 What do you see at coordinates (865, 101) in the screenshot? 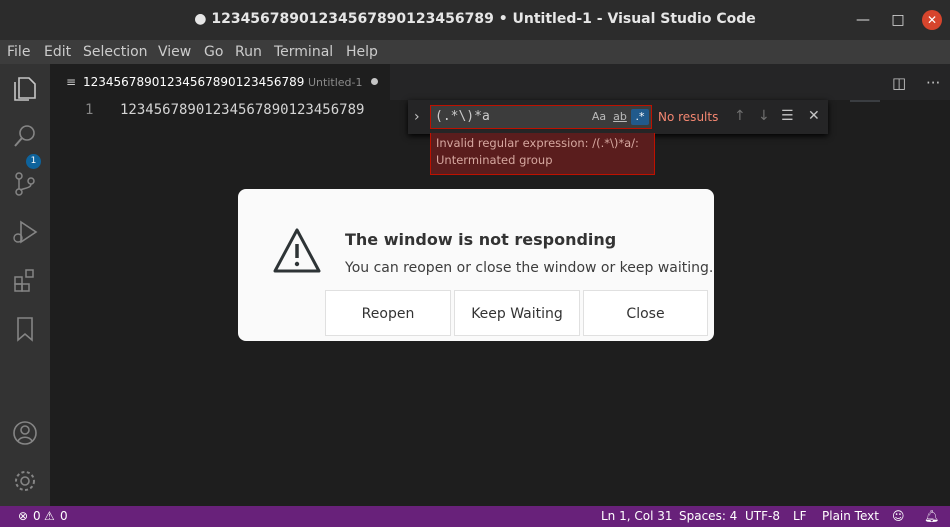
I see `scrollbar` at bounding box center [865, 101].